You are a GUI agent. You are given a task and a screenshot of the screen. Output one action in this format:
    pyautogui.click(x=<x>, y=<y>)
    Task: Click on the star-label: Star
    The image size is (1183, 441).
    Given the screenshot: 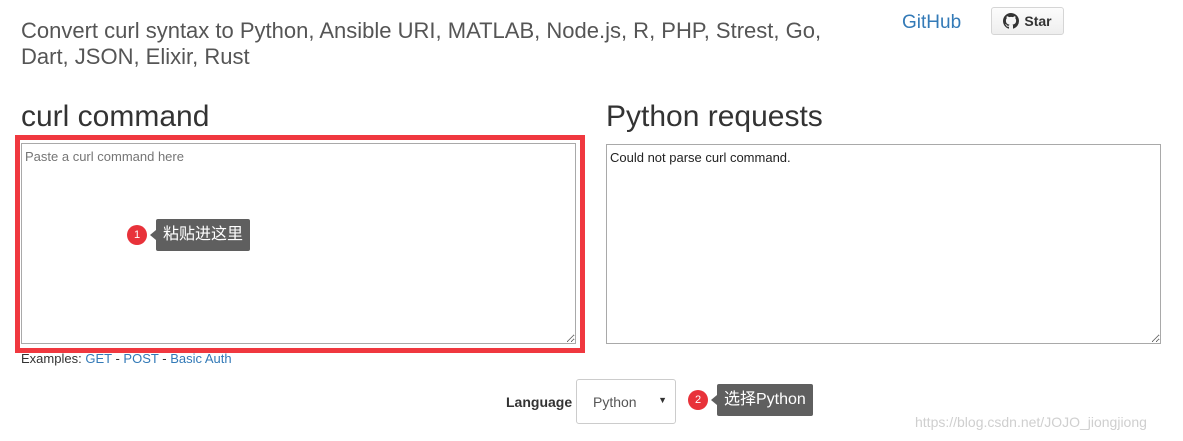 What is the action you would take?
    pyautogui.click(x=1038, y=21)
    